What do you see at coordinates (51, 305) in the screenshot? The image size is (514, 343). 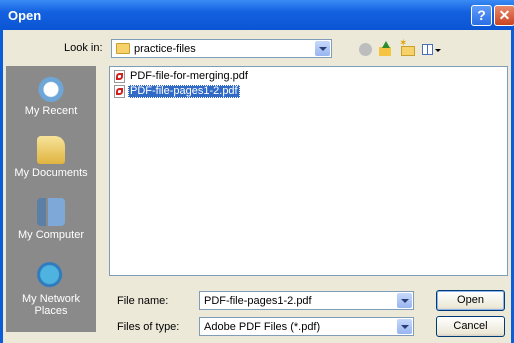 I see `place-label: My Network Places` at bounding box center [51, 305].